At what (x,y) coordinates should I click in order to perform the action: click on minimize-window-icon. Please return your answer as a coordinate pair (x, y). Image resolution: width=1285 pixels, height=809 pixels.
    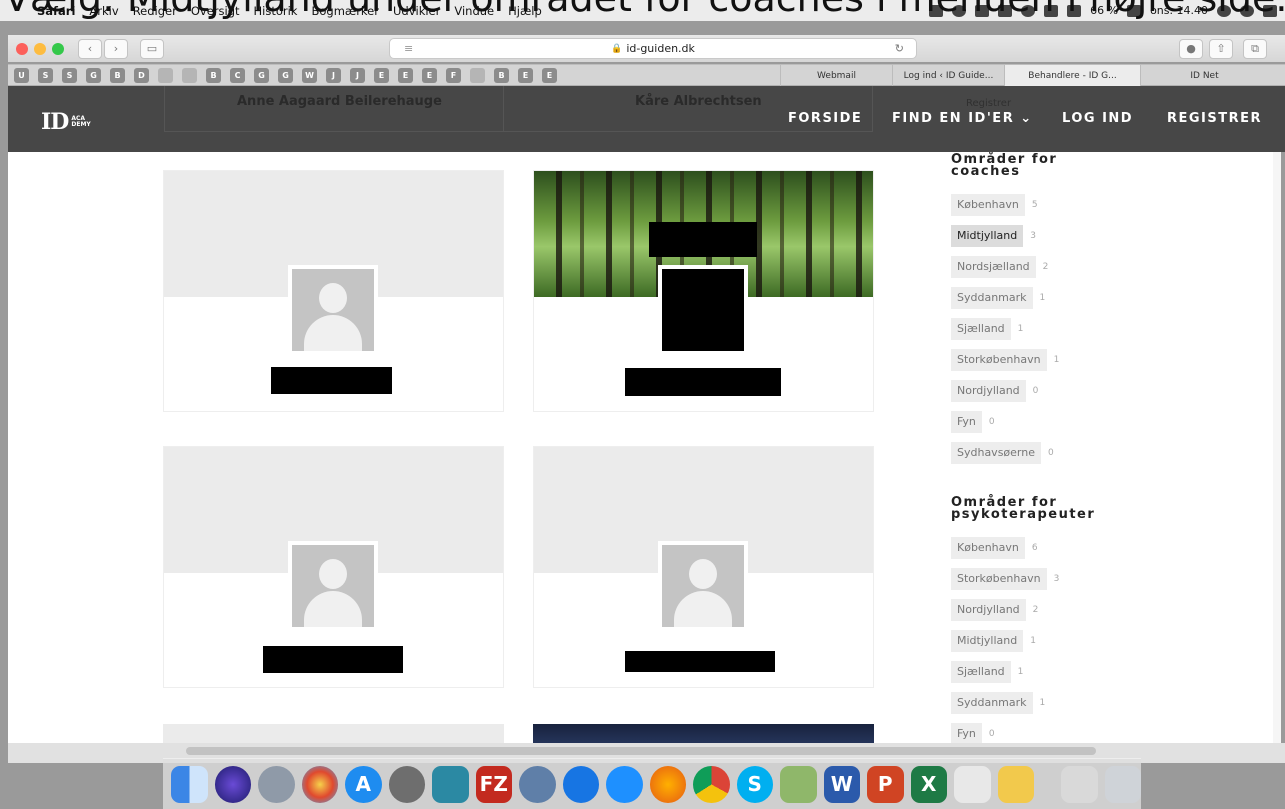
    Looking at the image, I should click on (40, 48).